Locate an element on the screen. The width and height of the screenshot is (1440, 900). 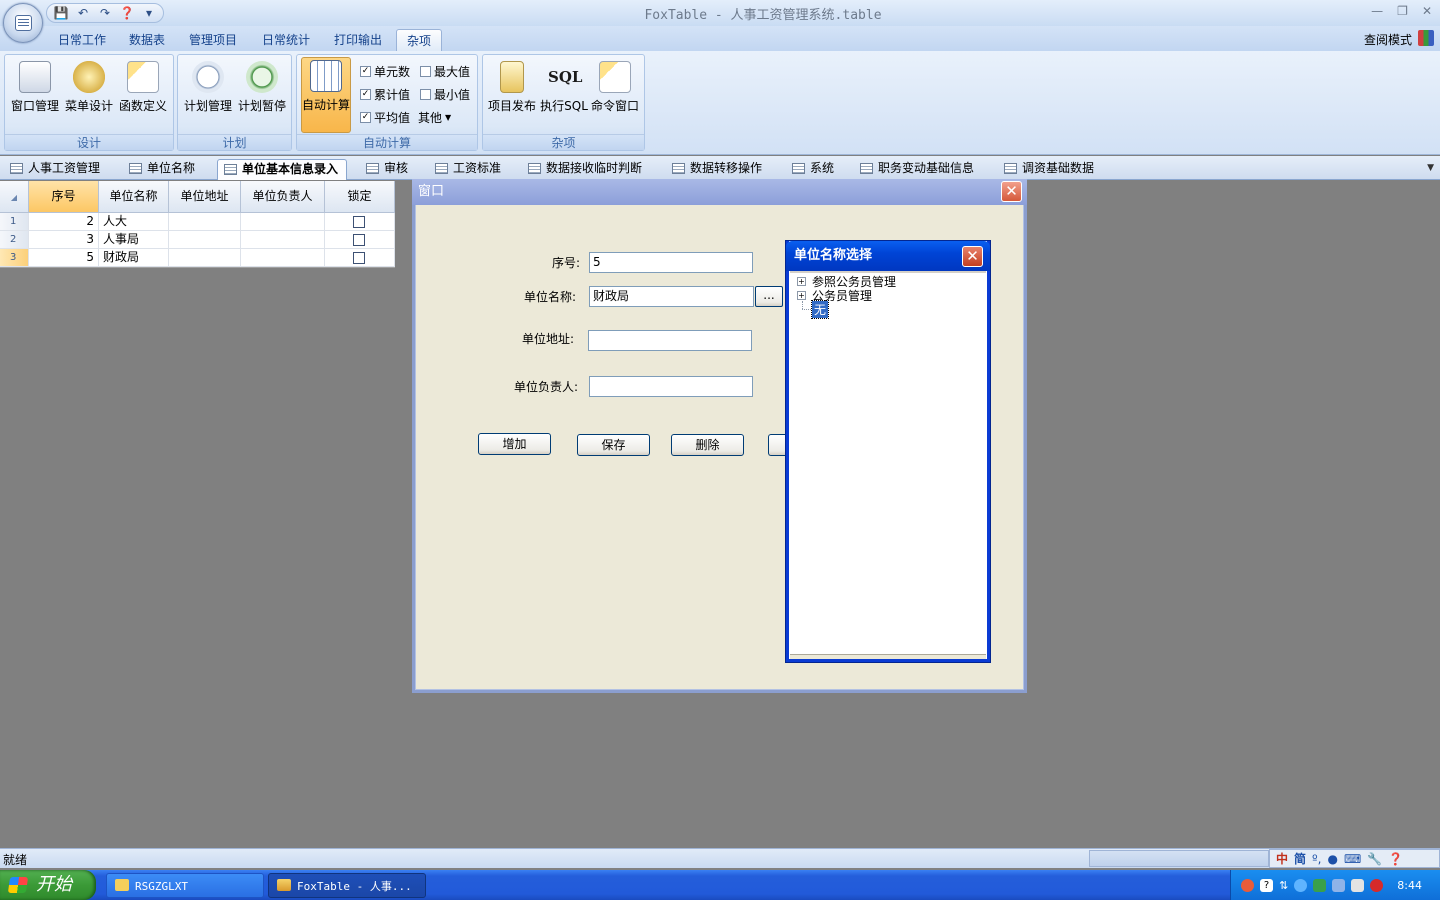
cell-name: 人大 is located at coordinates (134, 222).